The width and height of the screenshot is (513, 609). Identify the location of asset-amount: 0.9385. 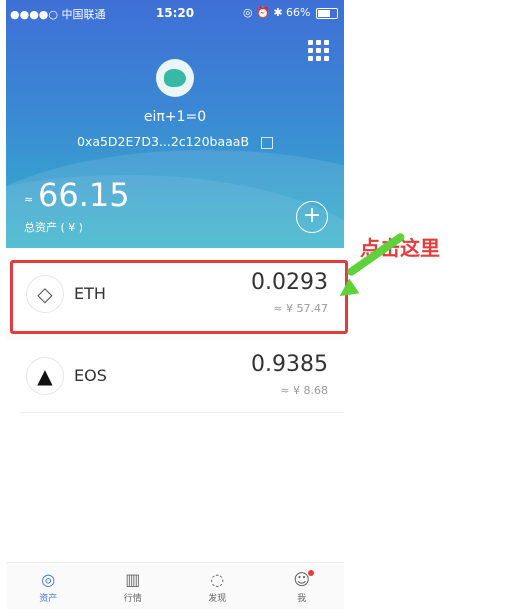
(289, 364).